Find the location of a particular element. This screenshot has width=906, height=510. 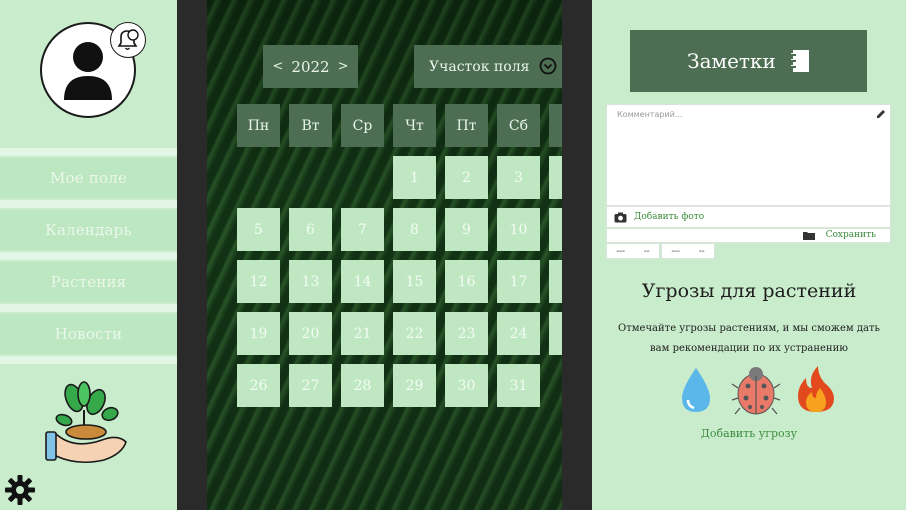

add-threat-link: Добавить угрозу is located at coordinates (749, 433).